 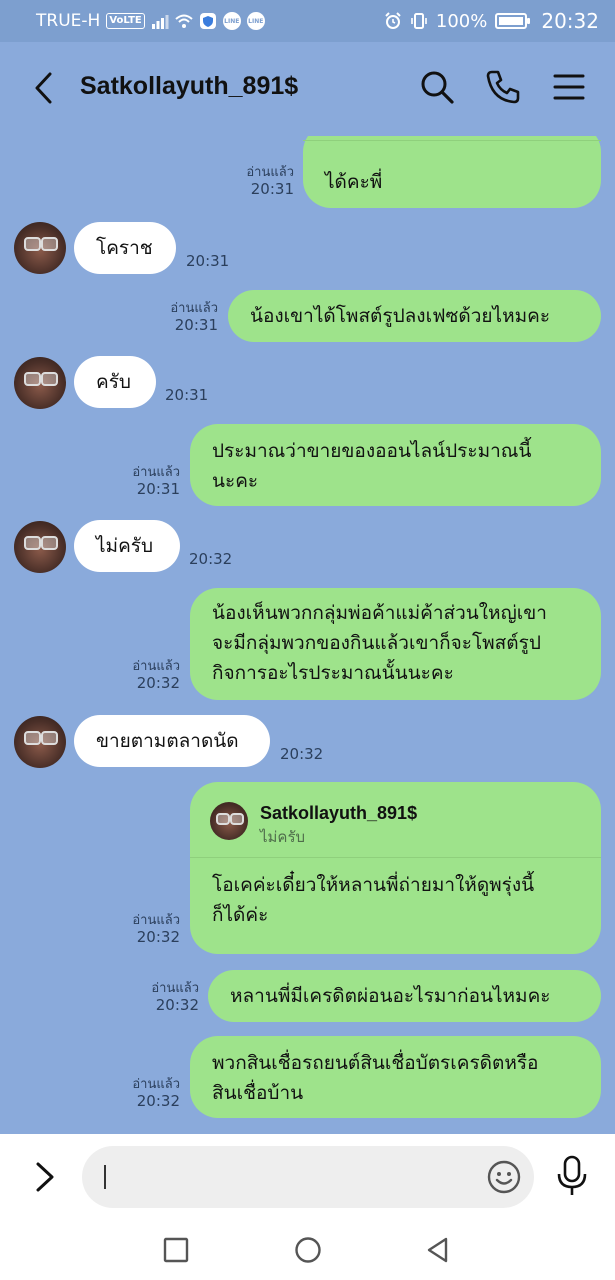 I want to click on message-line: นะคะ, so click(x=235, y=481).